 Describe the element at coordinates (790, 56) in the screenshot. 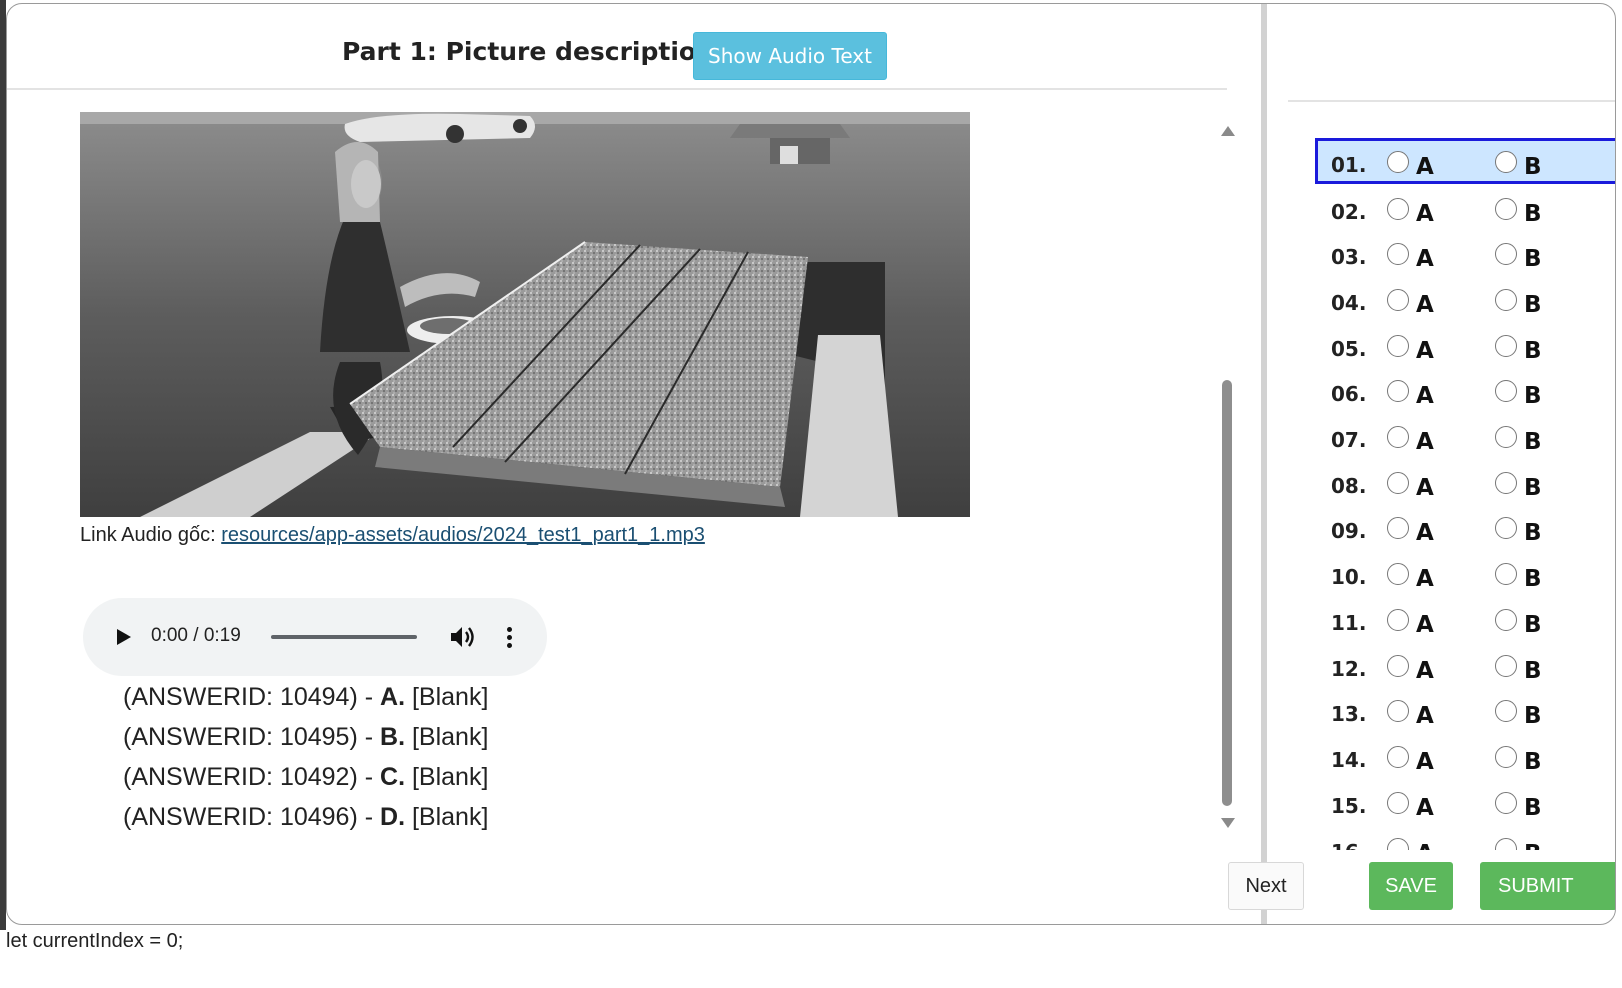

I see `show-audio-text-button: Show Audio Text` at that location.